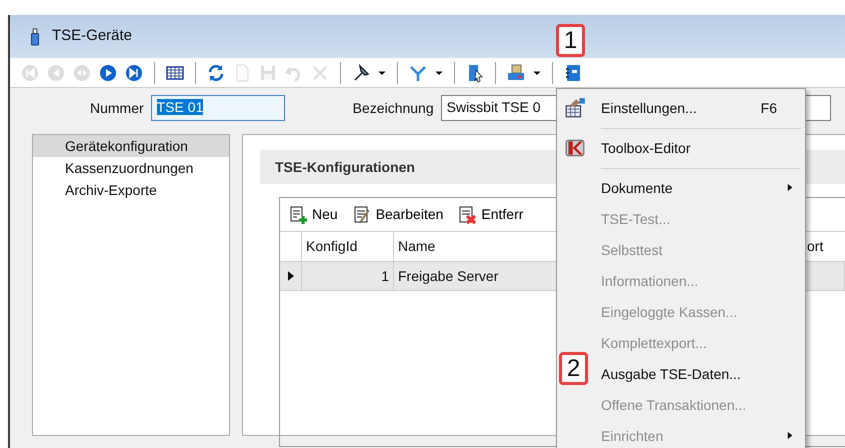 The height and width of the screenshot is (448, 845). Describe the element at coordinates (703, 108) in the screenshot. I see `menu-item: Einstellungen... F6` at that location.